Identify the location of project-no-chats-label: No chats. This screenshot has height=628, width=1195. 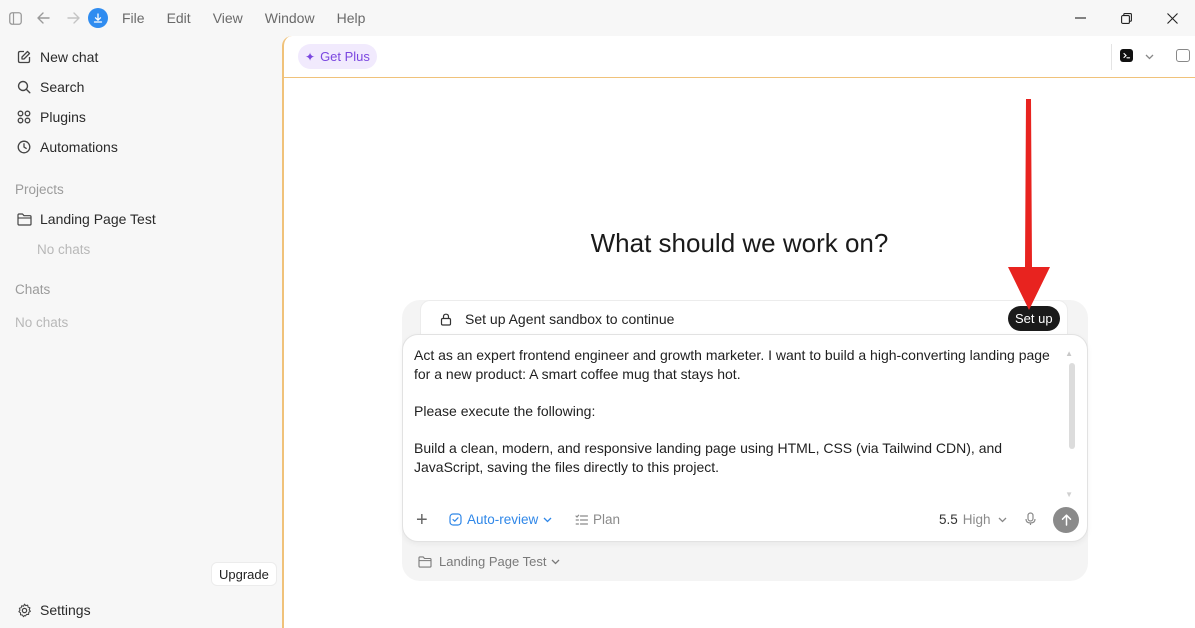
(64, 249).